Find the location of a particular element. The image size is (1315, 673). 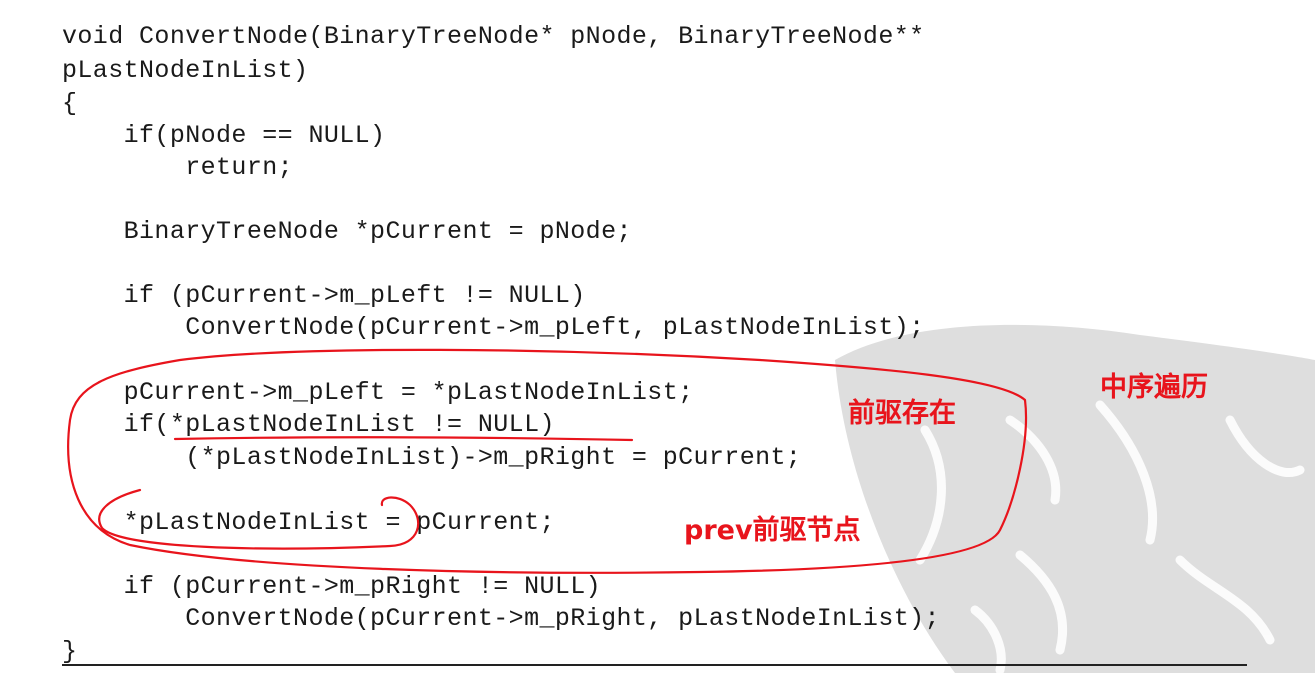

code-line-12: *pLastNodeInList = pCurrent; is located at coordinates (308, 522).